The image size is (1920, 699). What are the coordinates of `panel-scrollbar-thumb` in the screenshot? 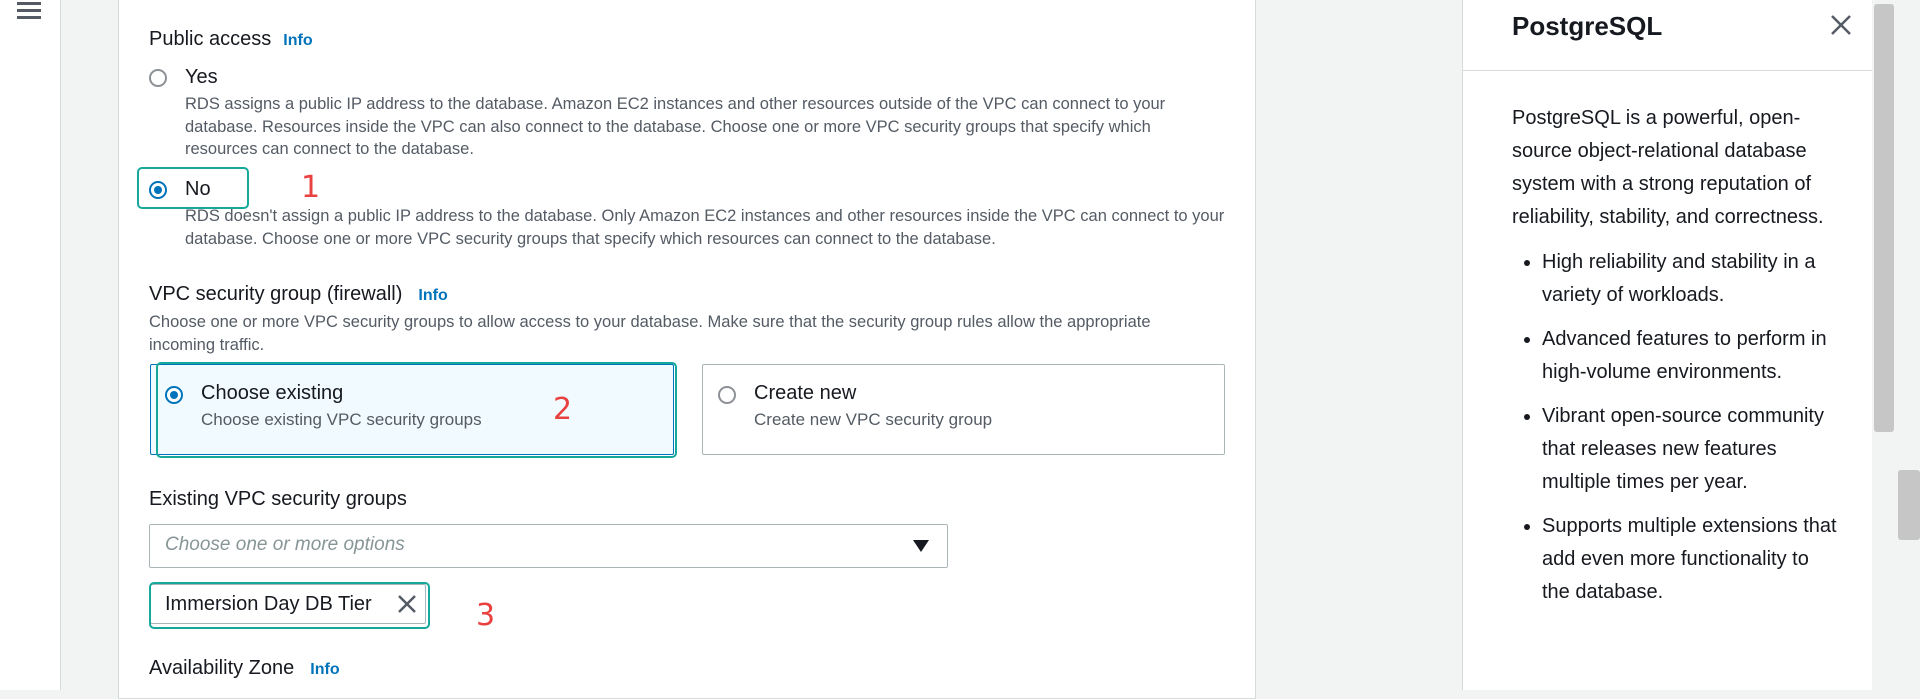 It's located at (1884, 218).